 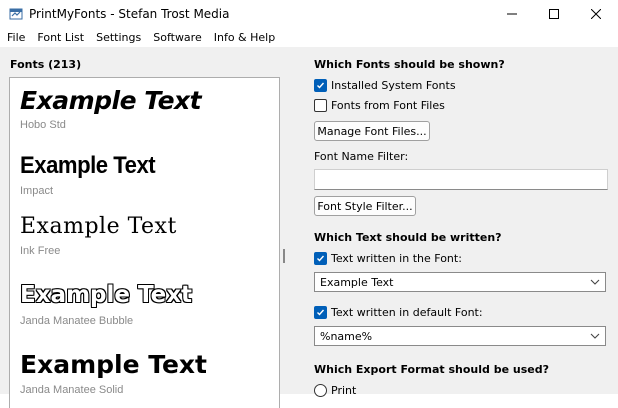 What do you see at coordinates (407, 312) in the screenshot?
I see `checkbox-label: Text written in default Font:` at bounding box center [407, 312].